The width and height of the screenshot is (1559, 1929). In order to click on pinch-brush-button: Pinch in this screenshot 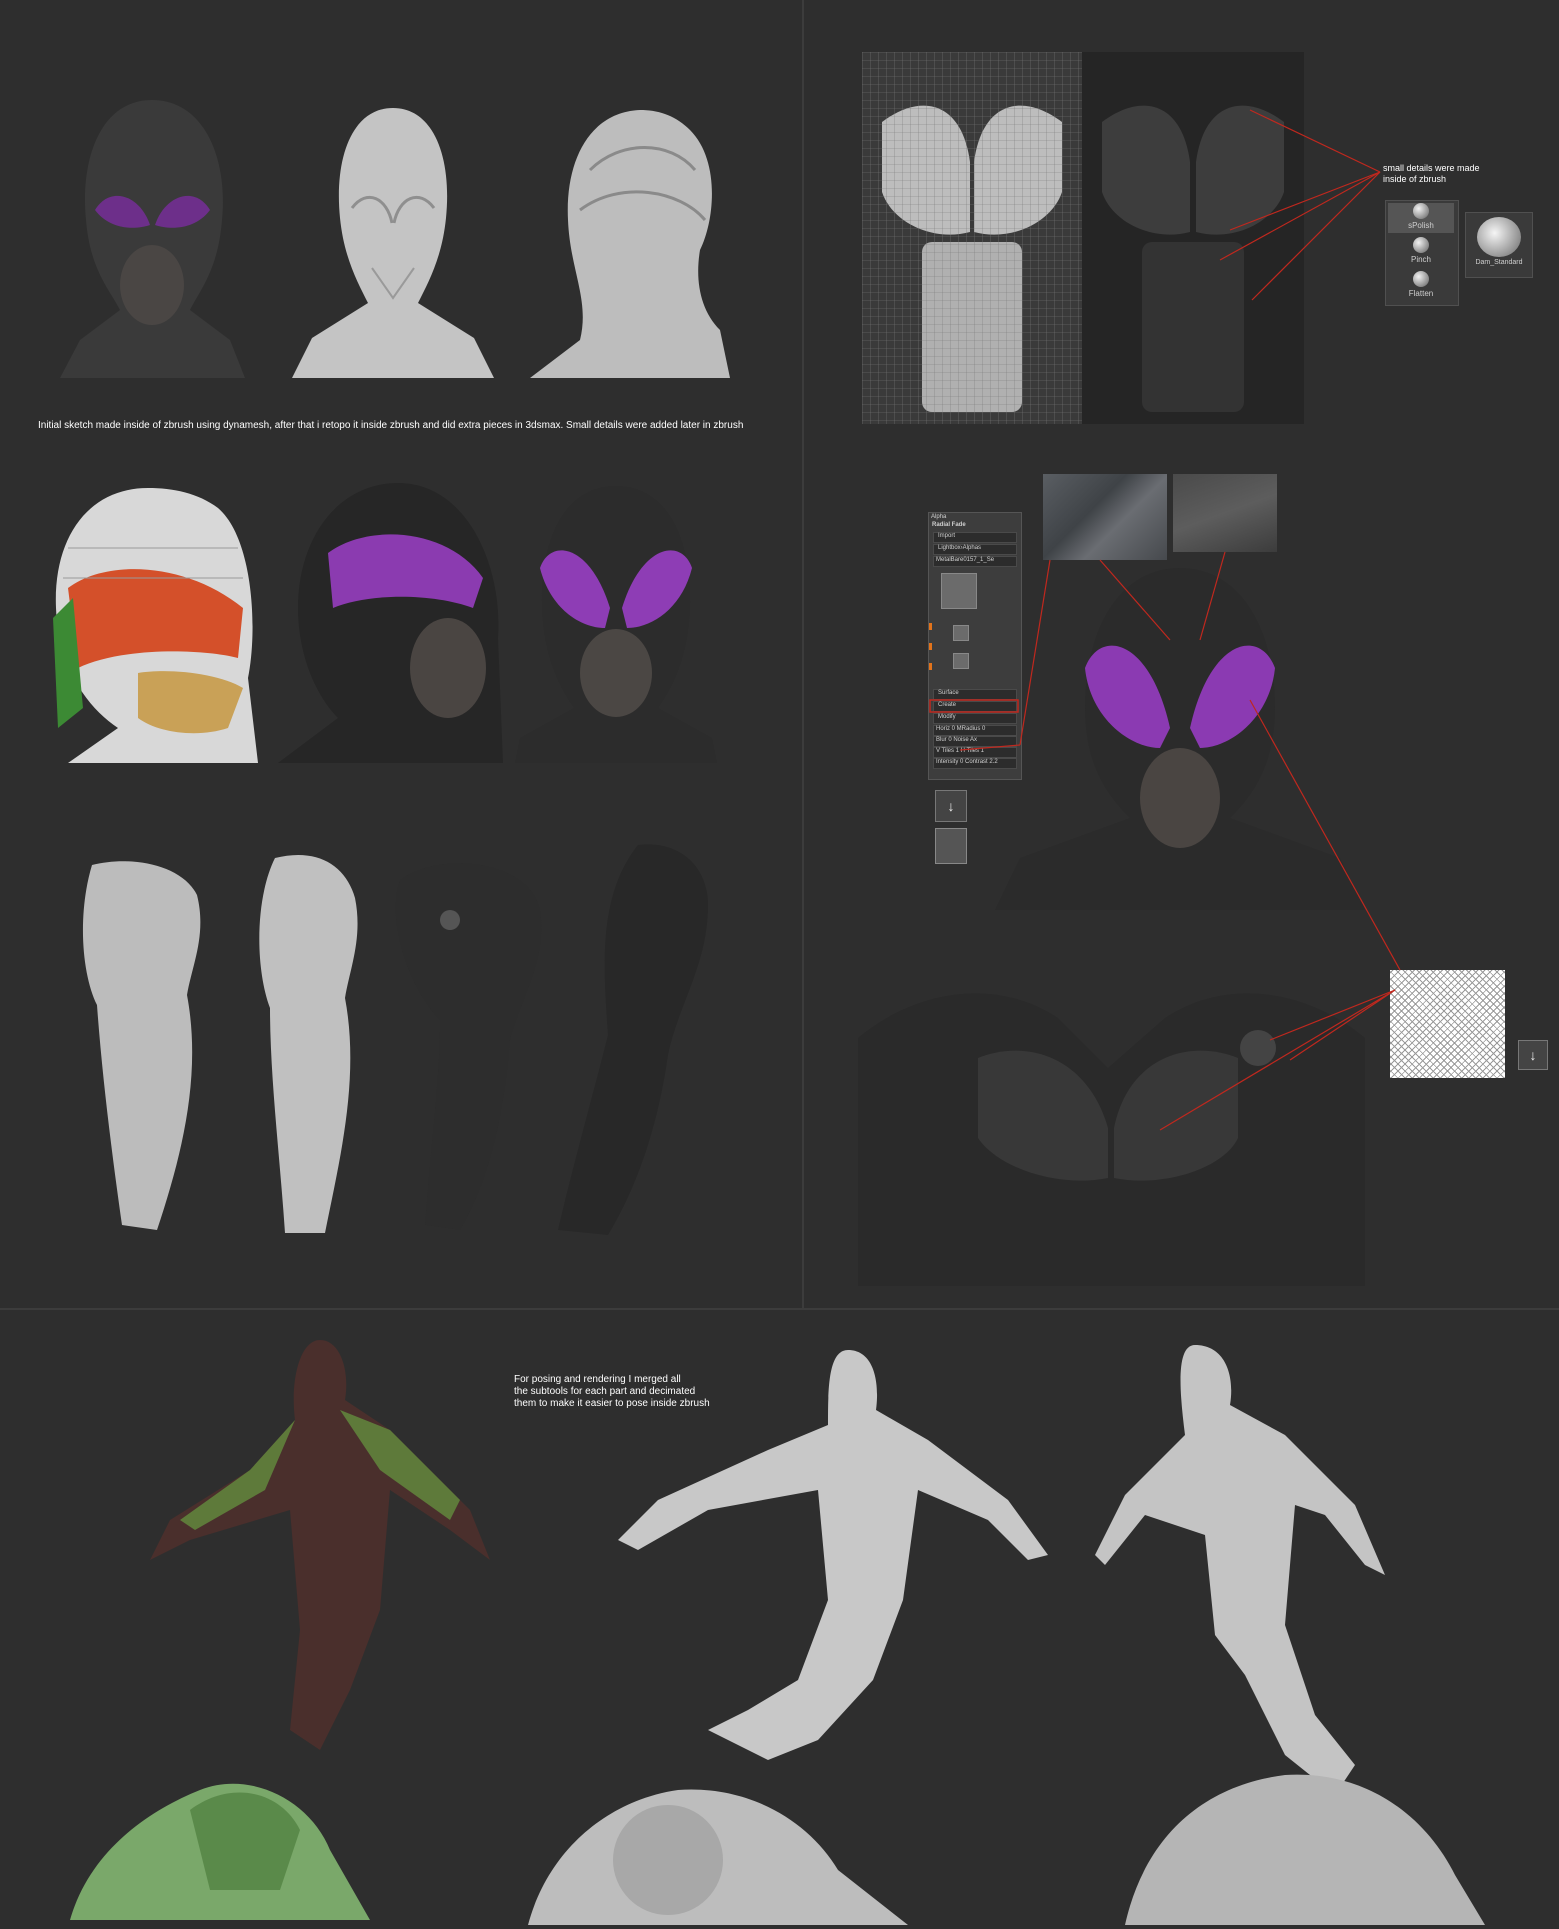, I will do `click(1421, 252)`.